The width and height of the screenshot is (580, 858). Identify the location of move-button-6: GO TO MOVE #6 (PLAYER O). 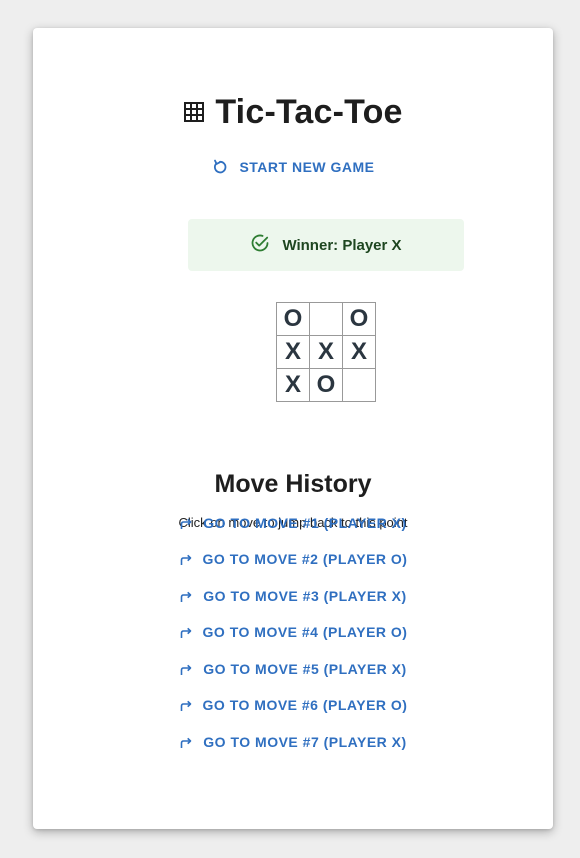
(293, 705).